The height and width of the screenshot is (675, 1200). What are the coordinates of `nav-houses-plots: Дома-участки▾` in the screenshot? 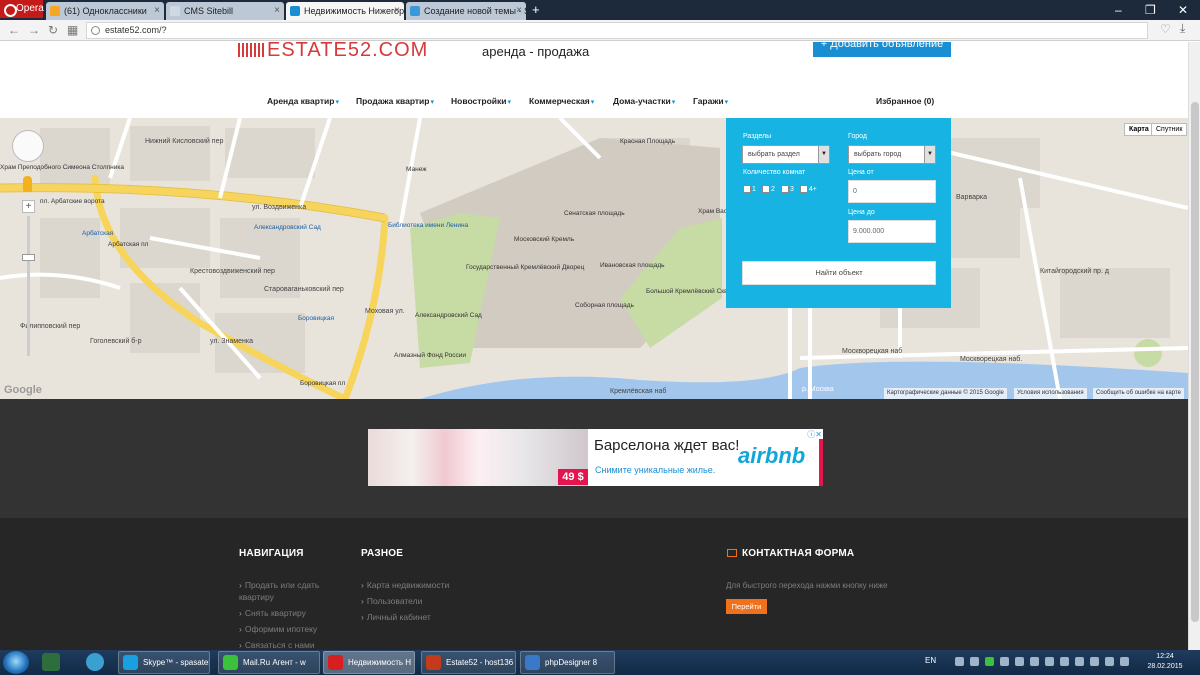 It's located at (644, 101).